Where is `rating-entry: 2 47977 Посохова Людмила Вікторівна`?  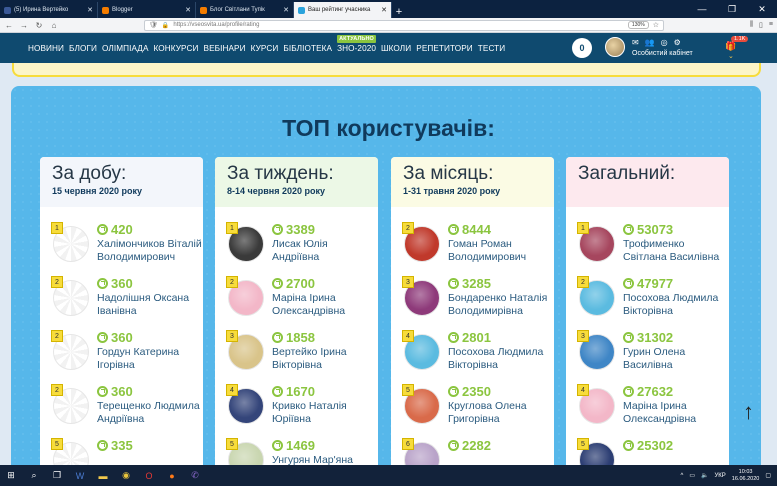 rating-entry: 2 47977 Посохова Людмила Вікторівна is located at coordinates (651, 303).